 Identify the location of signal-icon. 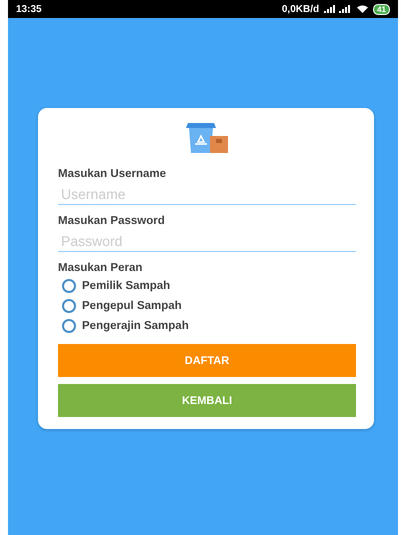
(338, 9).